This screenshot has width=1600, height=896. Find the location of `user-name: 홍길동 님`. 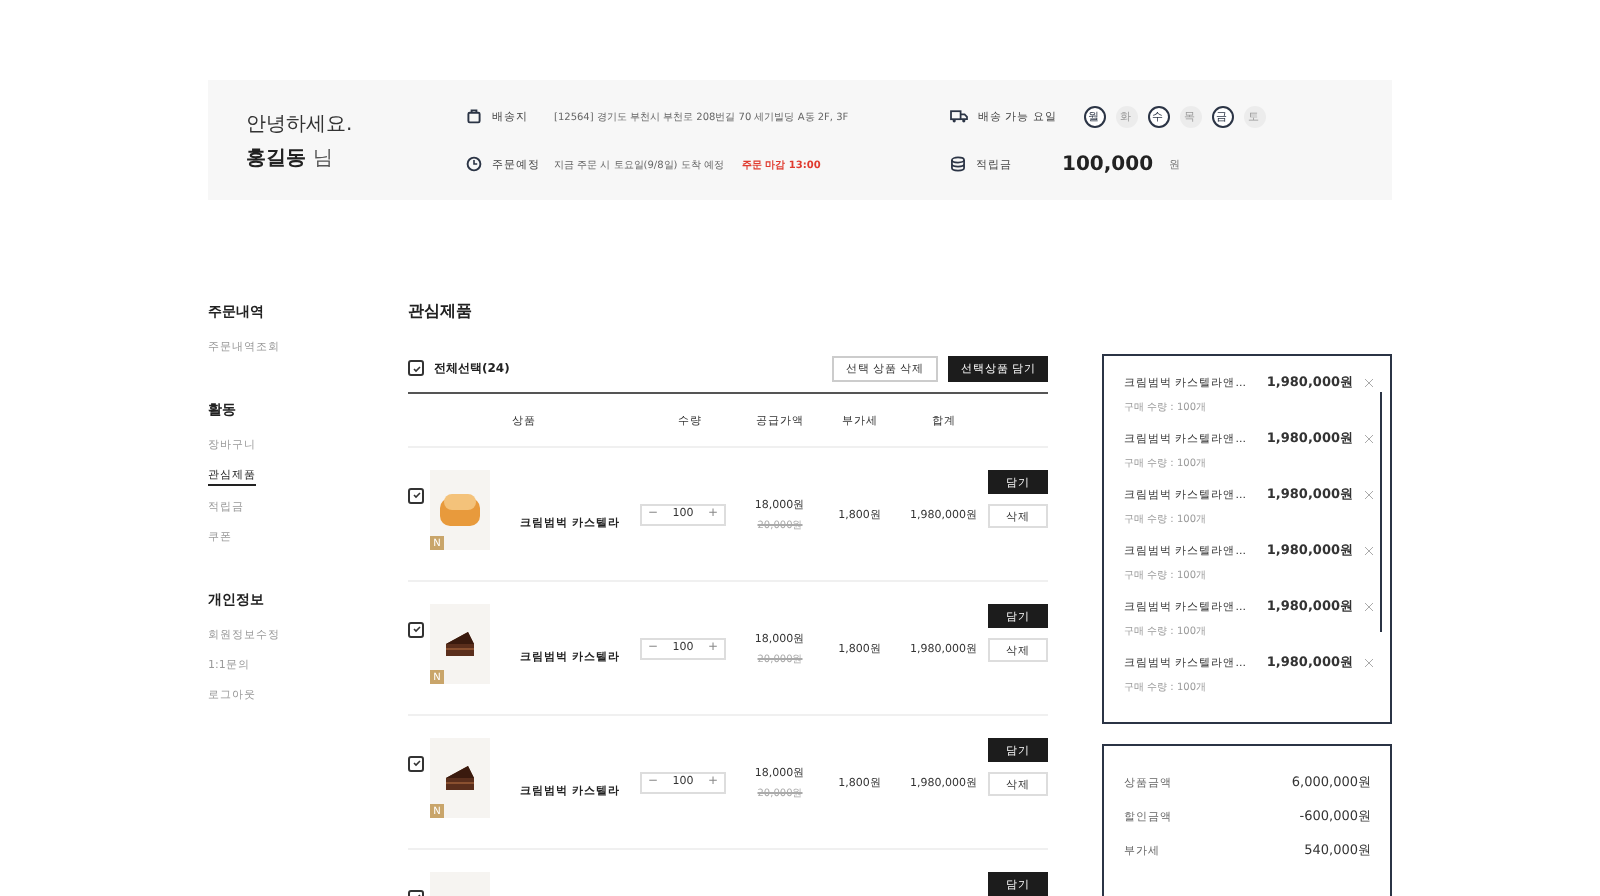

user-name: 홍길동 님 is located at coordinates (290, 158).